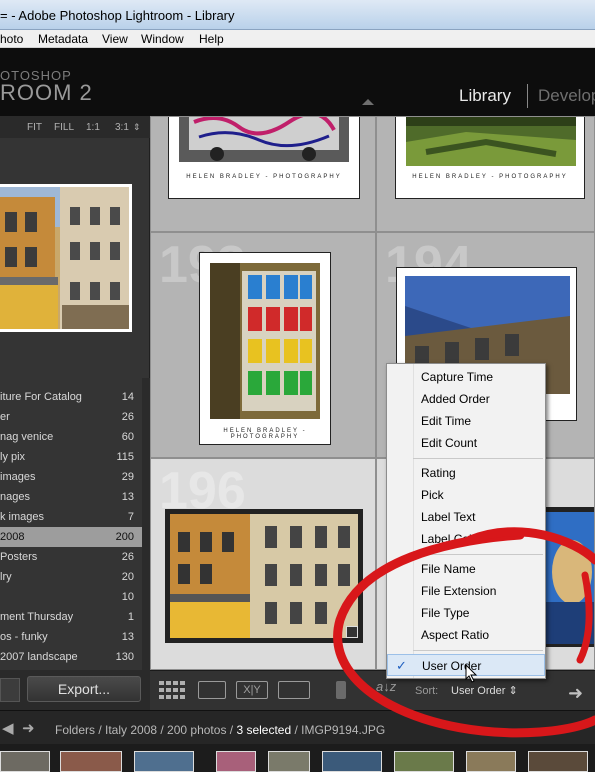  I want to click on navigator-1-1: 1:1, so click(93, 127).